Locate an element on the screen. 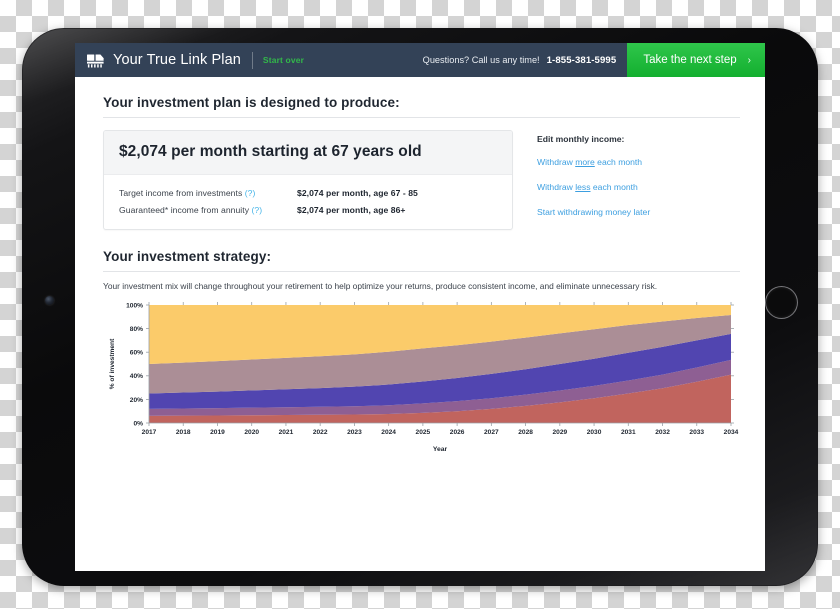  chart-x-tick-label: 2030 is located at coordinates (594, 432).